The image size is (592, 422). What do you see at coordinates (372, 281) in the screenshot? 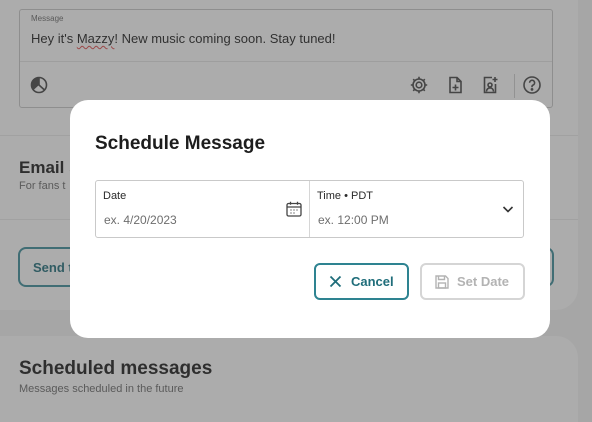
I see `cancel-button-label: Cancel` at bounding box center [372, 281].